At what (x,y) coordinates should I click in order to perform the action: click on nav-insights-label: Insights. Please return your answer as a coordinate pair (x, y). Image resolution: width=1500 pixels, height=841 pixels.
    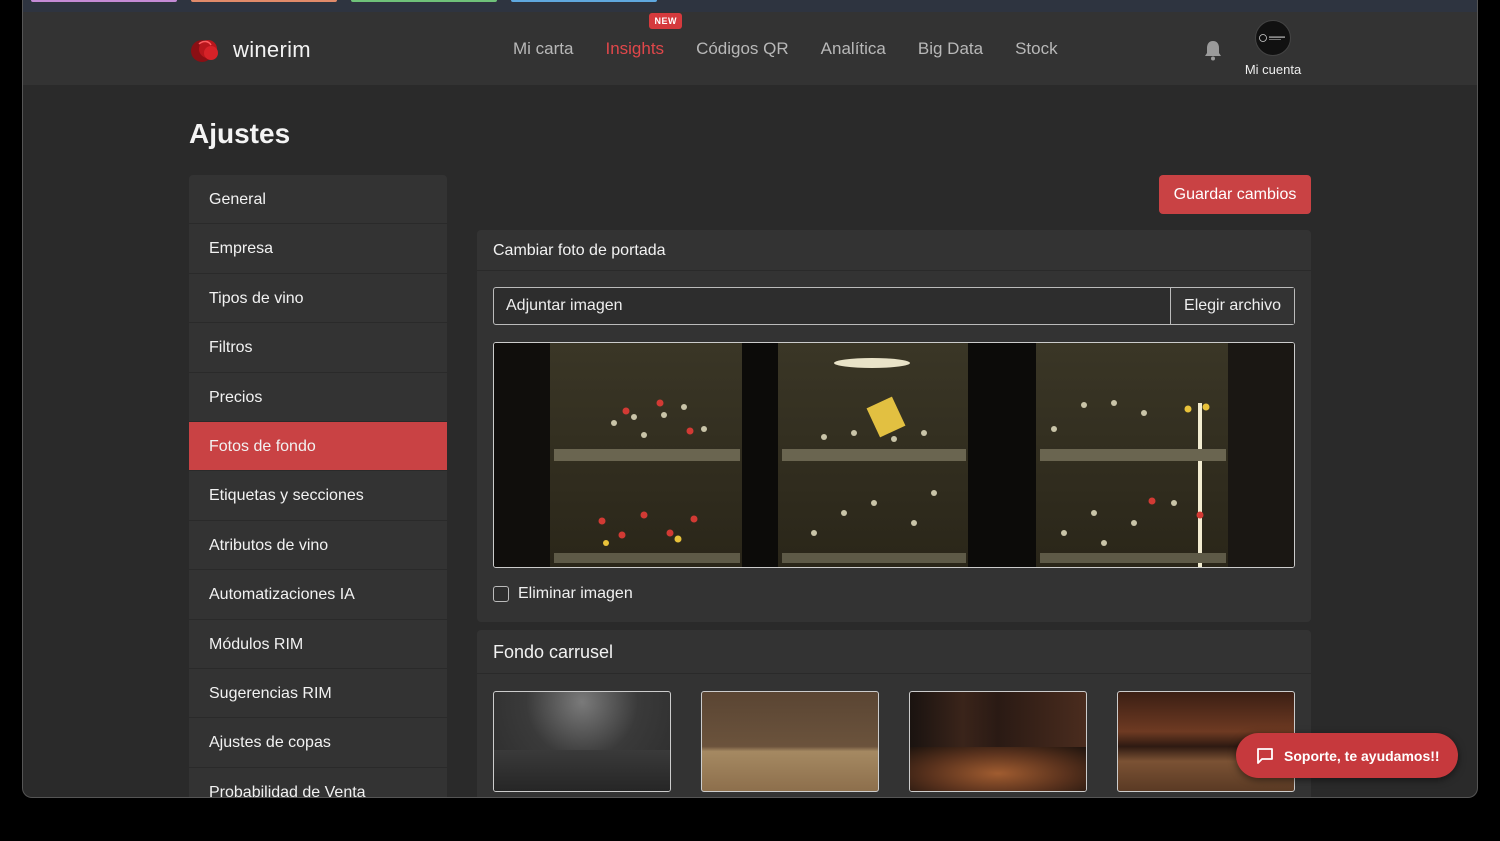
    Looking at the image, I should click on (635, 48).